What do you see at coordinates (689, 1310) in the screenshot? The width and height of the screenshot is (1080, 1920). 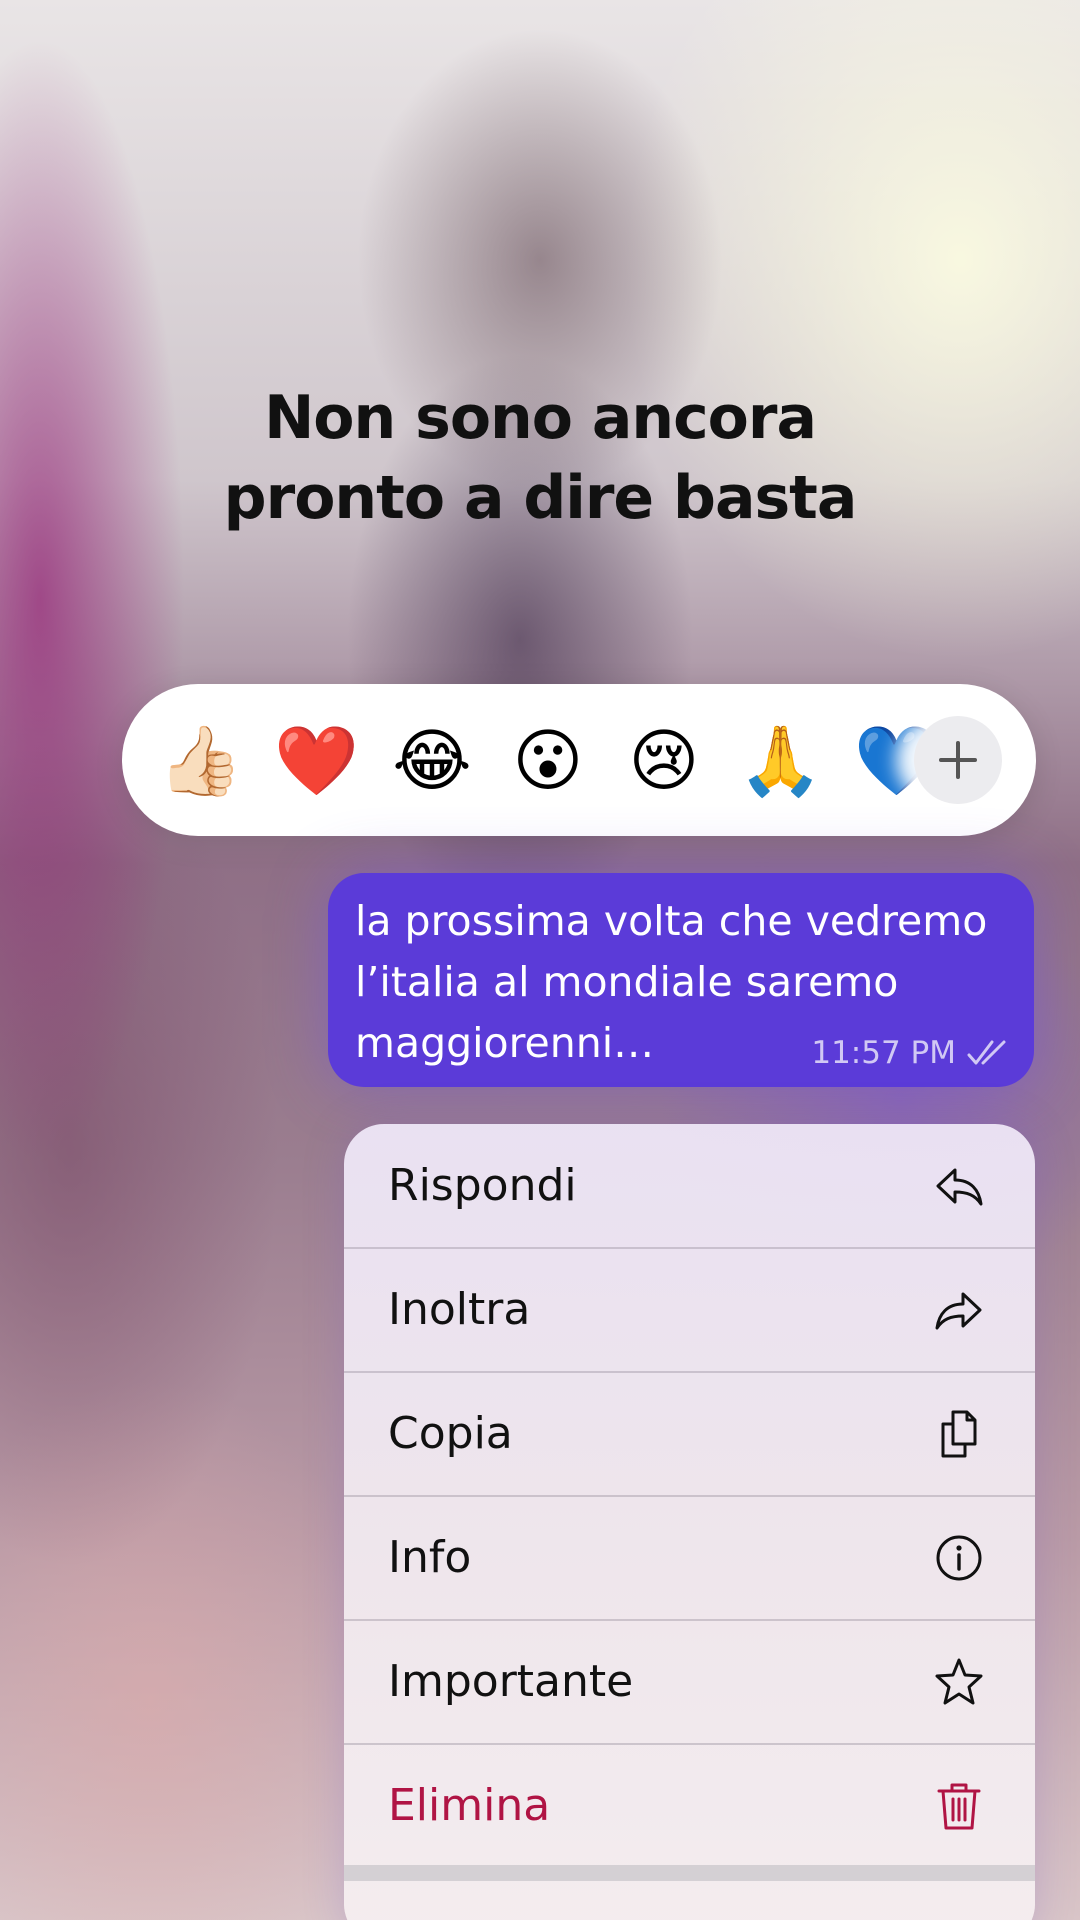 I see `menu-item-forward: Inoltra` at bounding box center [689, 1310].